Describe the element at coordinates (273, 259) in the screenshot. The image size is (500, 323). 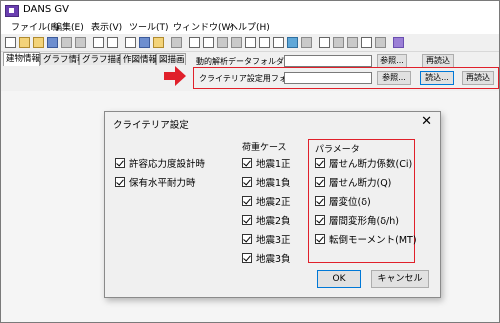
I see `load-case-label: 地震3負` at that location.